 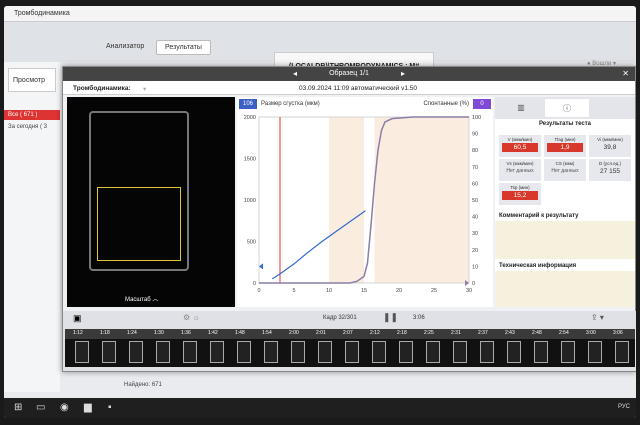 I want to click on tab-results: Результаты, so click(x=183, y=47).